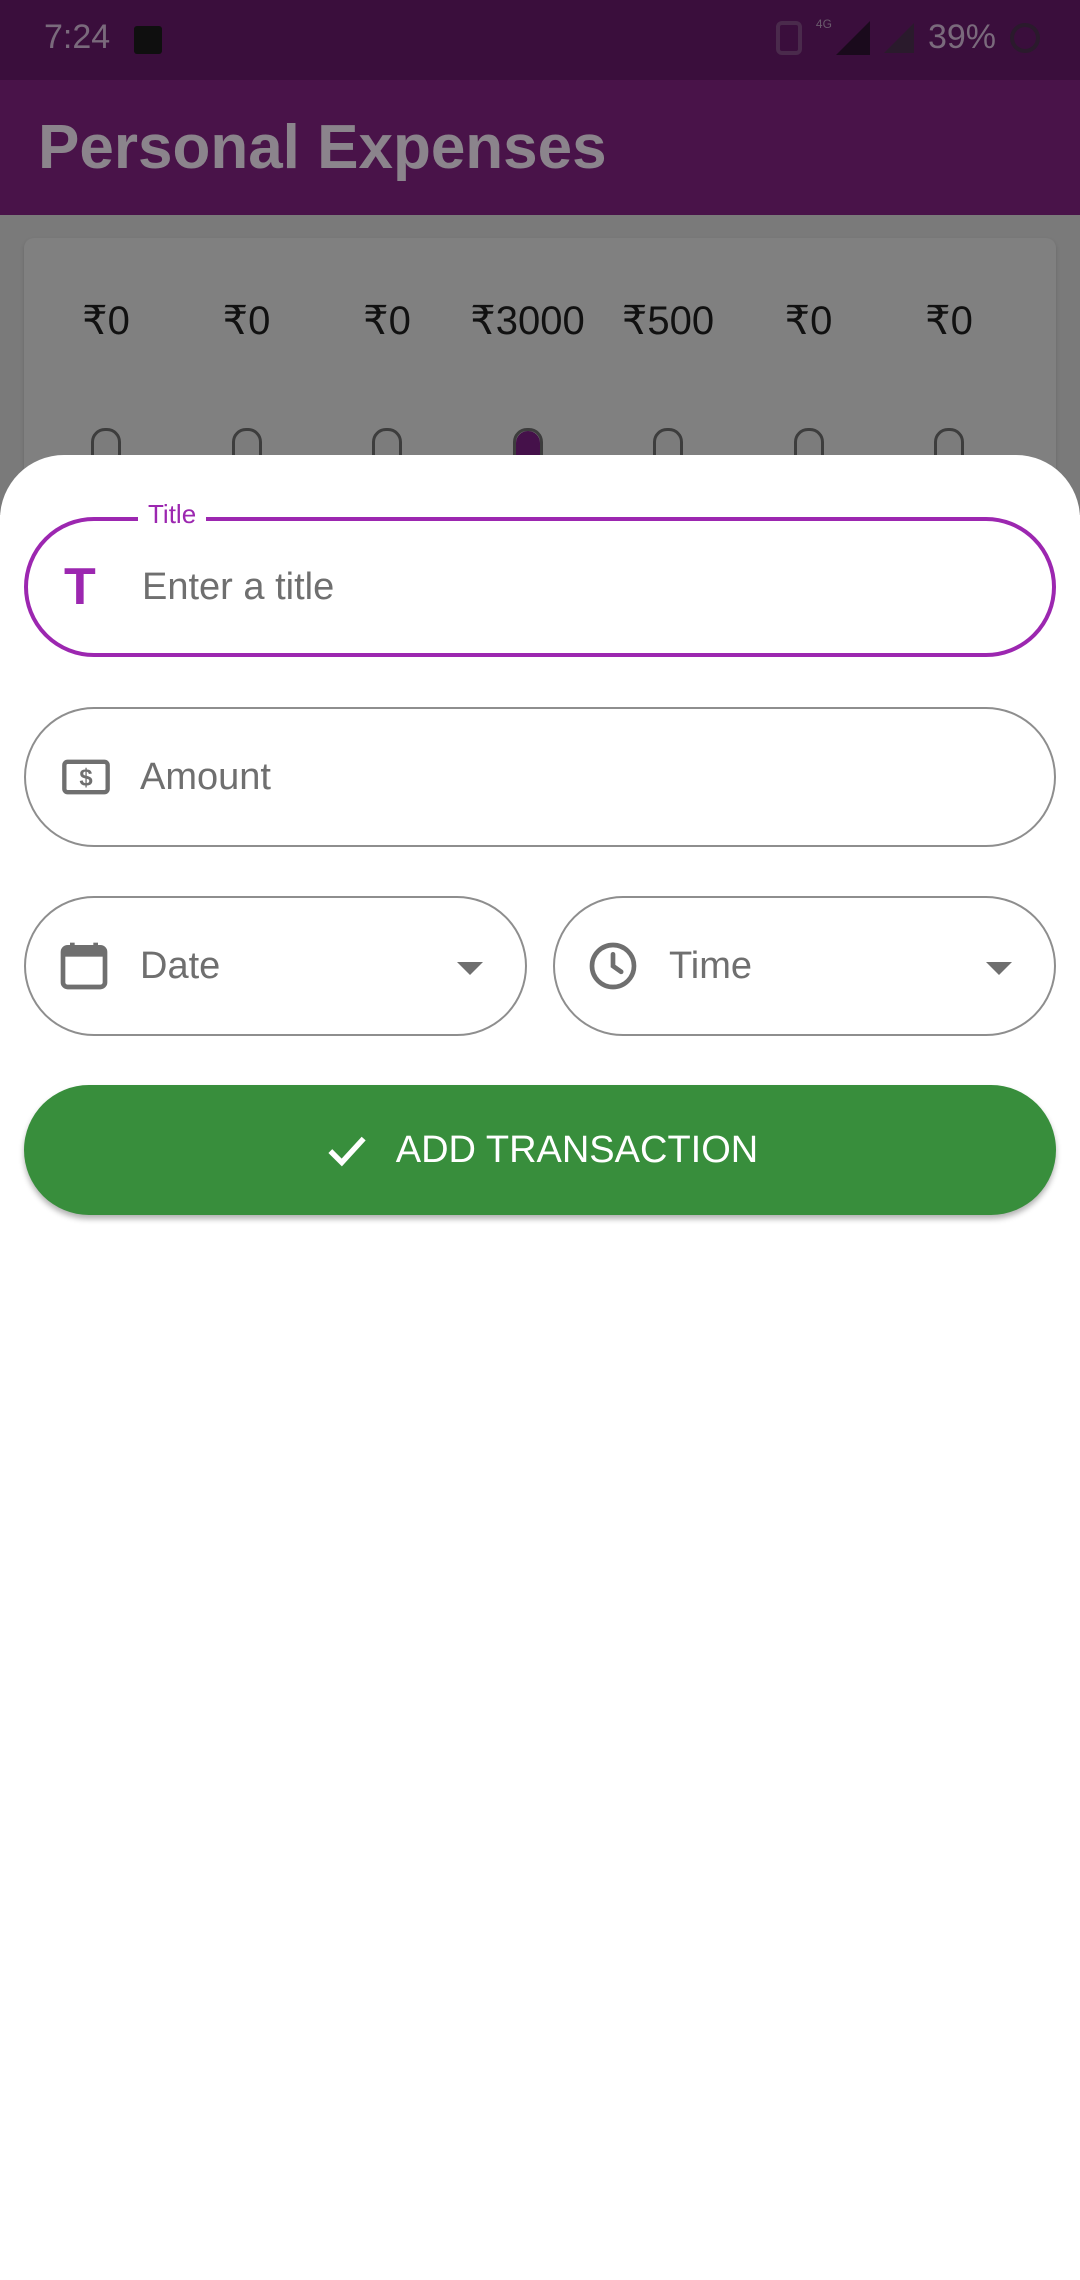 The height and width of the screenshot is (2280, 1080). Describe the element at coordinates (77, 37) in the screenshot. I see `status-time: 7:24` at that location.